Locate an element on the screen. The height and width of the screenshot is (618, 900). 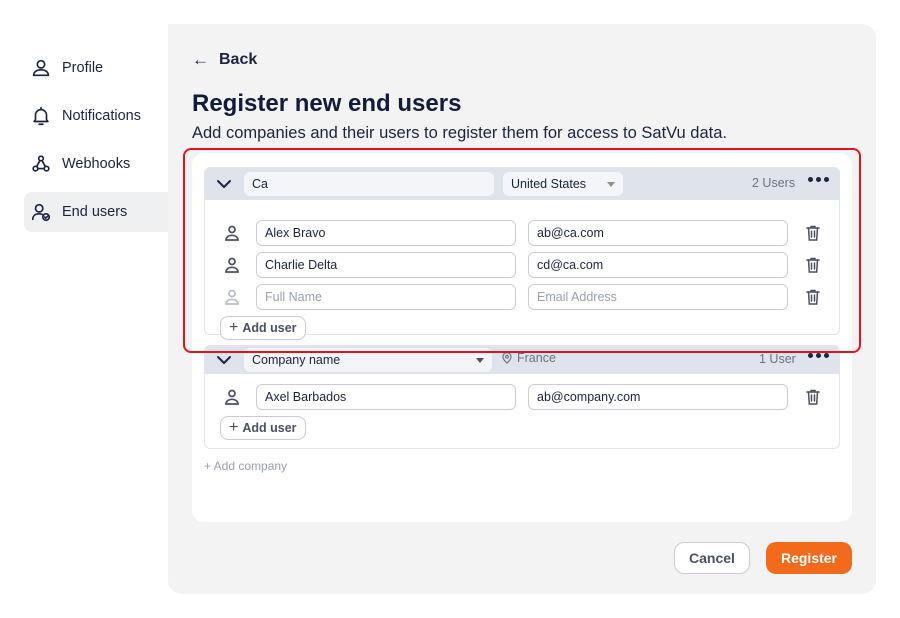
location-field: France is located at coordinates (528, 358).